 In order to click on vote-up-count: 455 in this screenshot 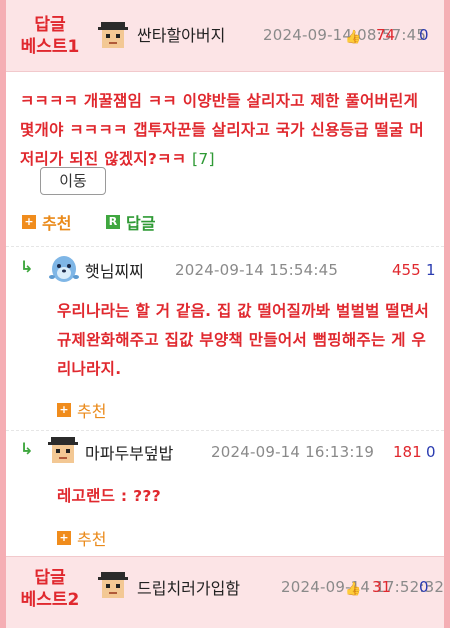, I will do `click(406, 270)`.